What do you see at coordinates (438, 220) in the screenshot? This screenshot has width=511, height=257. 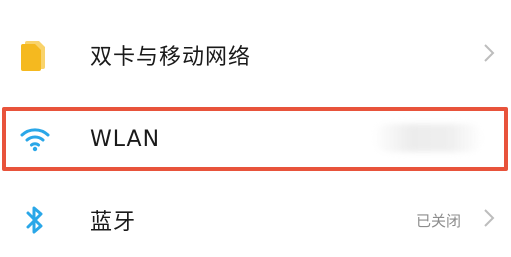 I see `status-text: 已关闭` at bounding box center [438, 220].